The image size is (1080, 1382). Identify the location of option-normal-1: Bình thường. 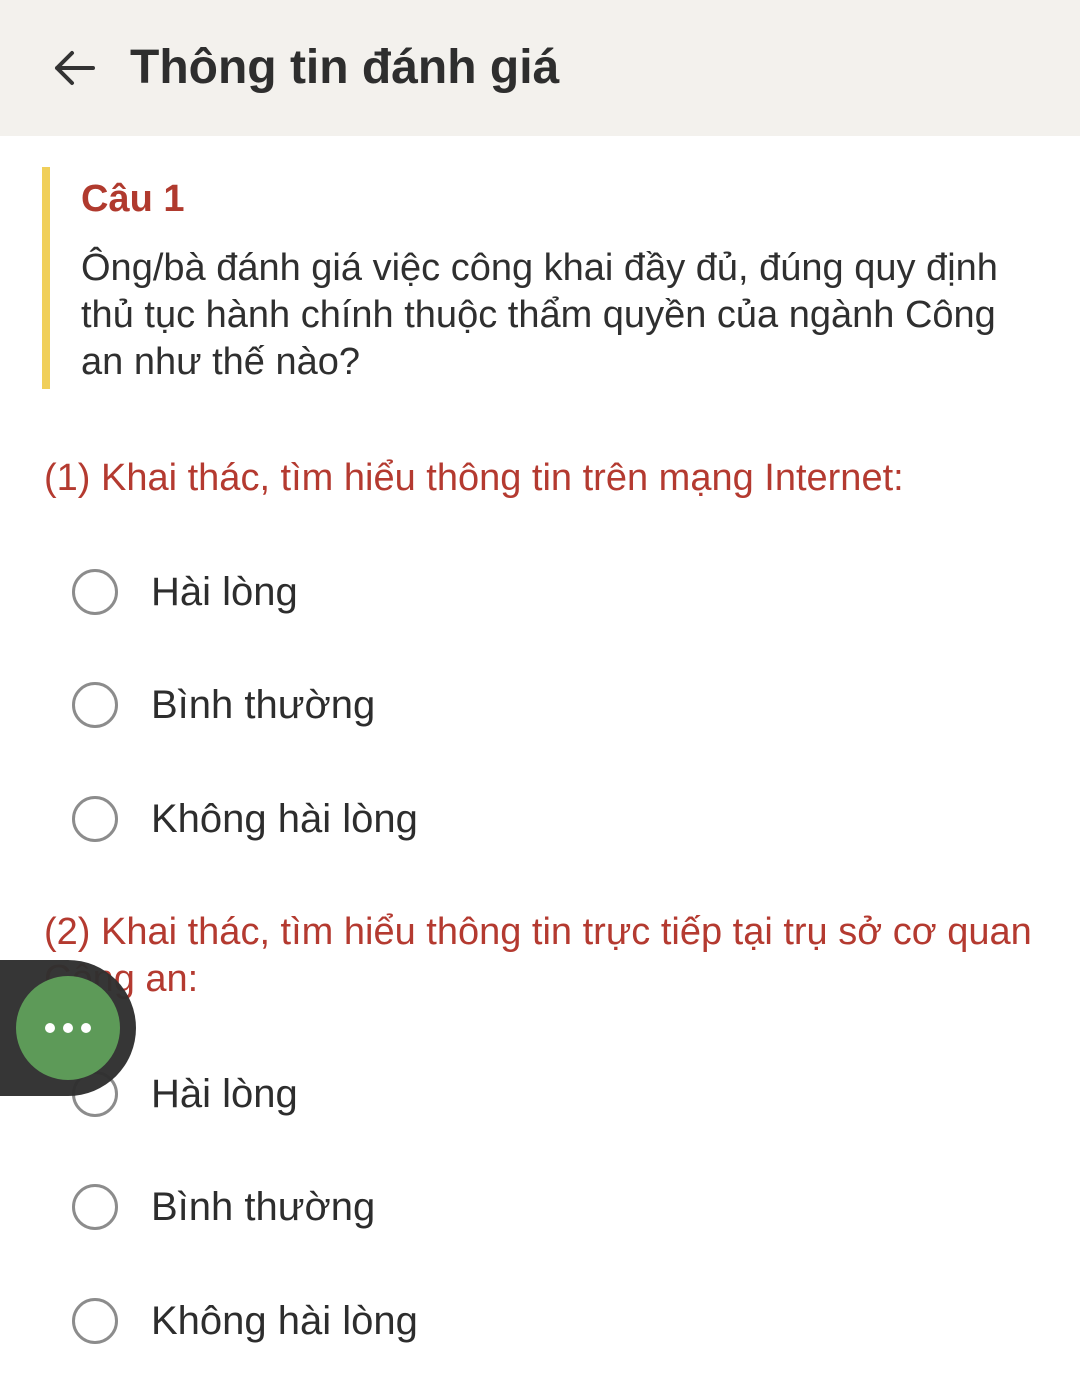
(223, 705).